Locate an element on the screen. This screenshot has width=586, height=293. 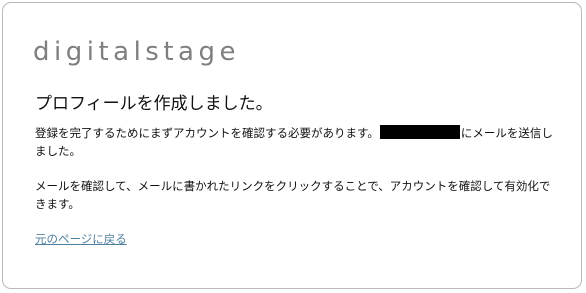
redacted-email is located at coordinates (419, 132).